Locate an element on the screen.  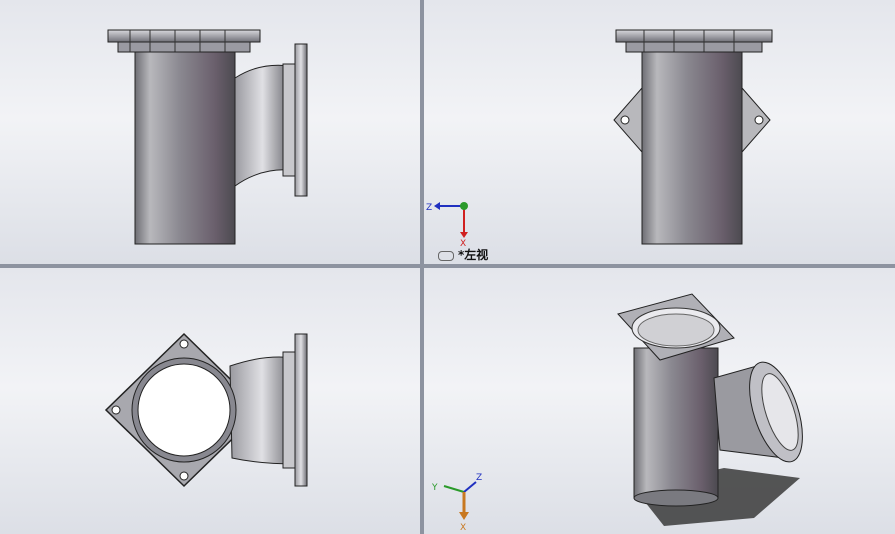
triad-axis-z-iso: Z is located at coordinates (479, 478).